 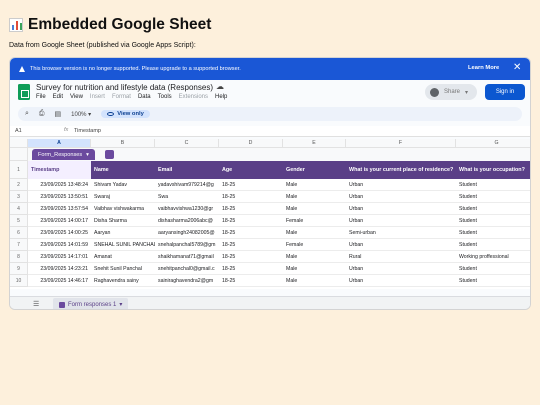 I want to click on column-header-g: G, so click(x=493, y=143).